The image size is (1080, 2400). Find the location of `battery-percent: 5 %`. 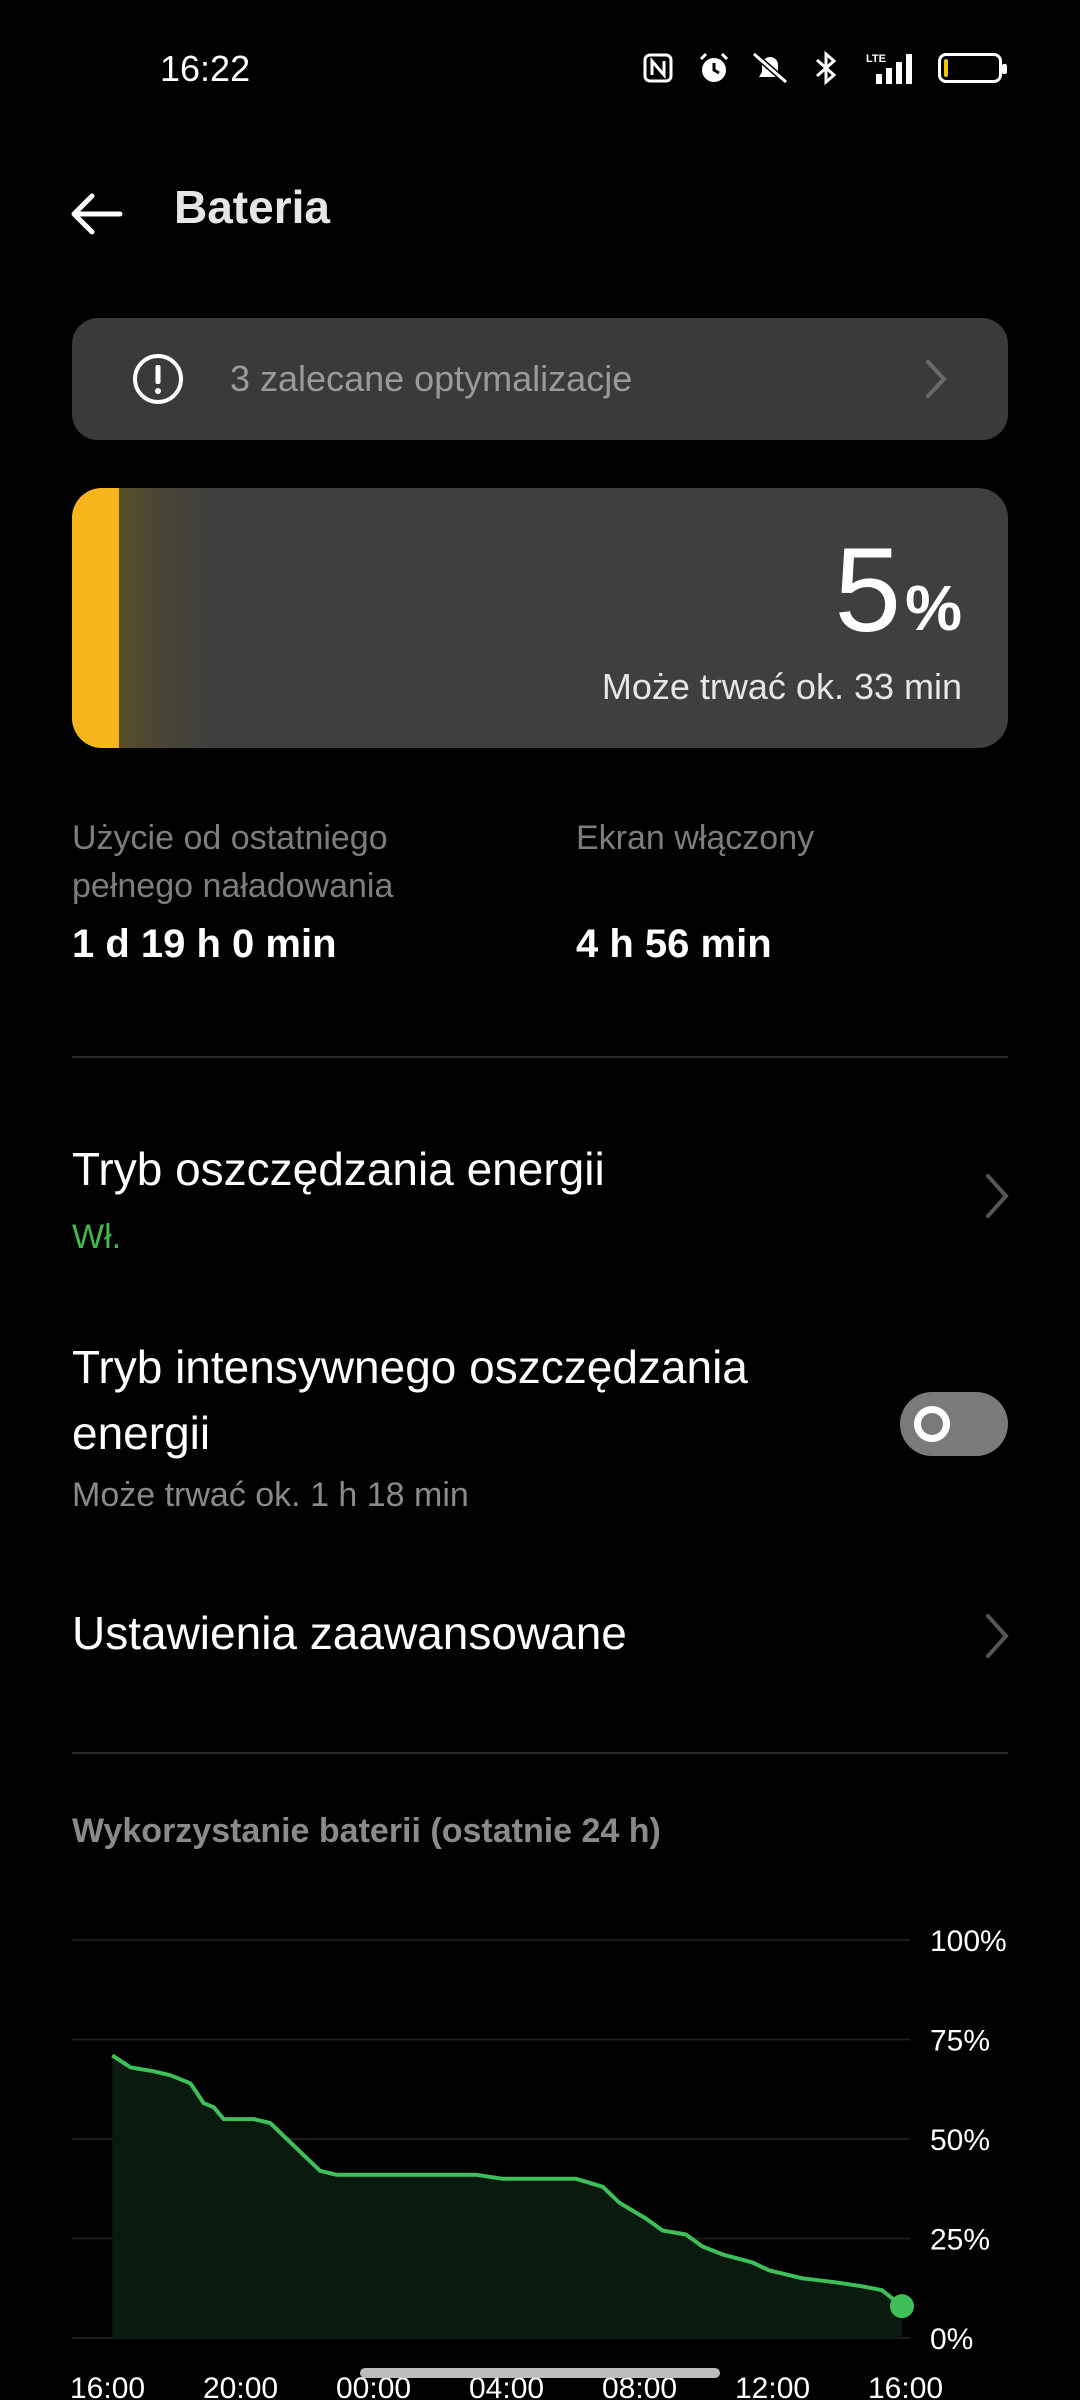

battery-percent: 5 % is located at coordinates (898, 590).